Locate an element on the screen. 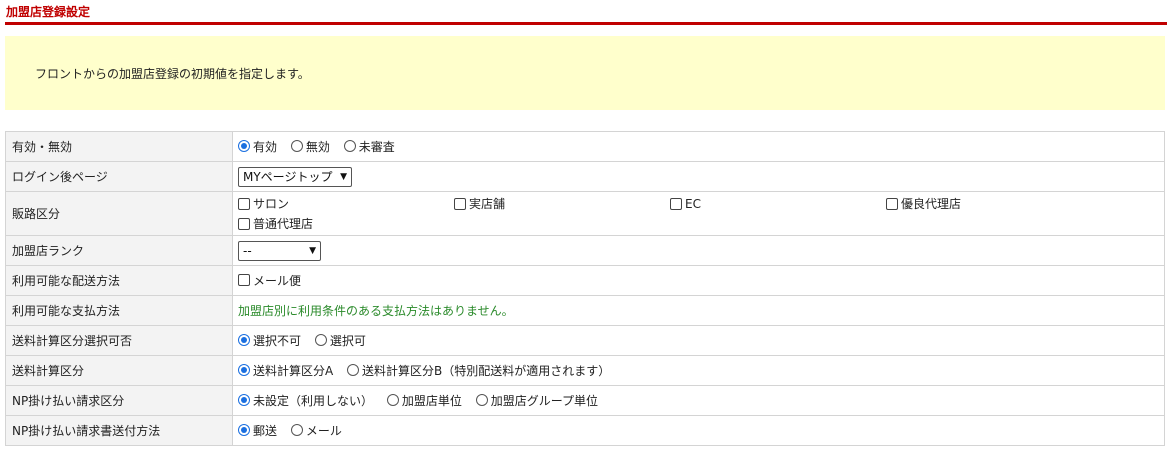 Image resolution: width=1172 pixels, height=470 pixels. option-label: 送料計算区分A is located at coordinates (293, 370).